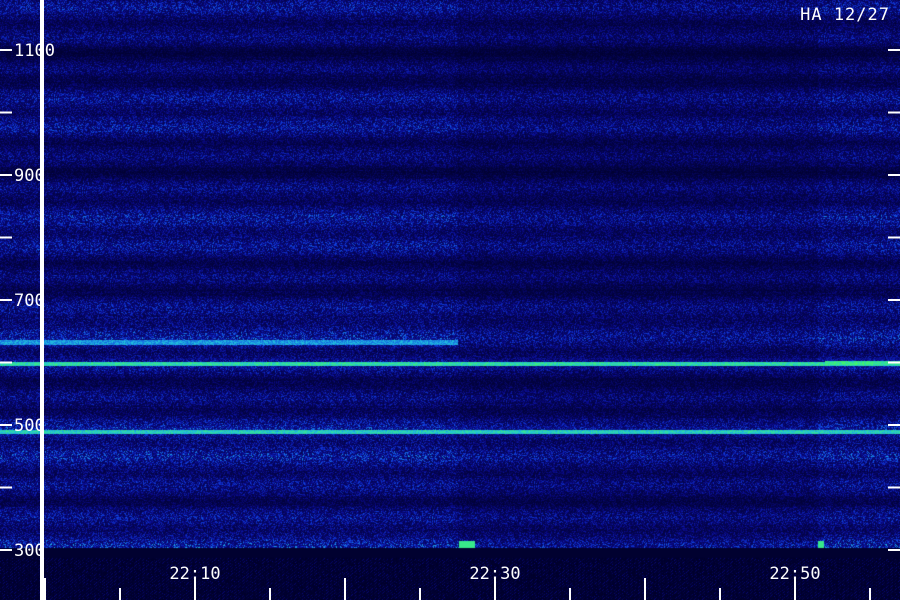 The image size is (900, 600). I want to click on x-tick-label: 22:10, so click(194, 574).